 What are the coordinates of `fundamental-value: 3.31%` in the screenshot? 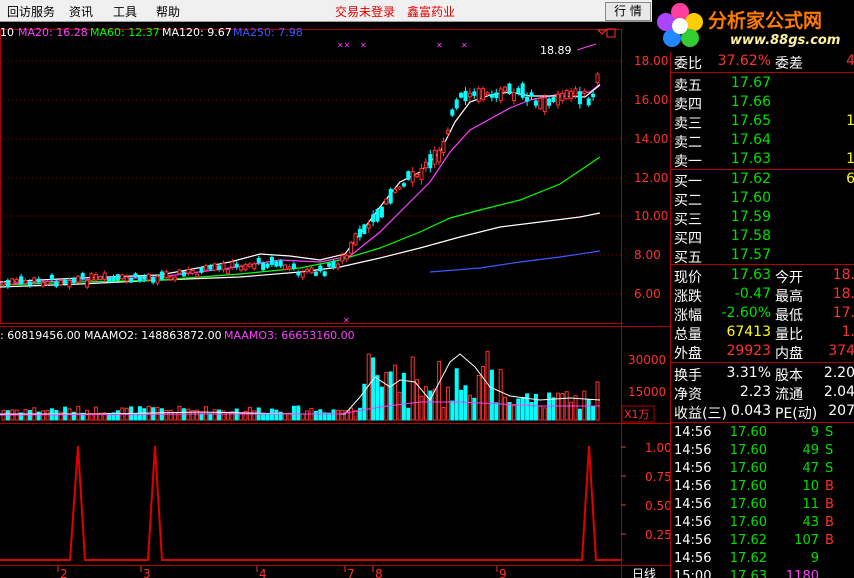 It's located at (748, 373).